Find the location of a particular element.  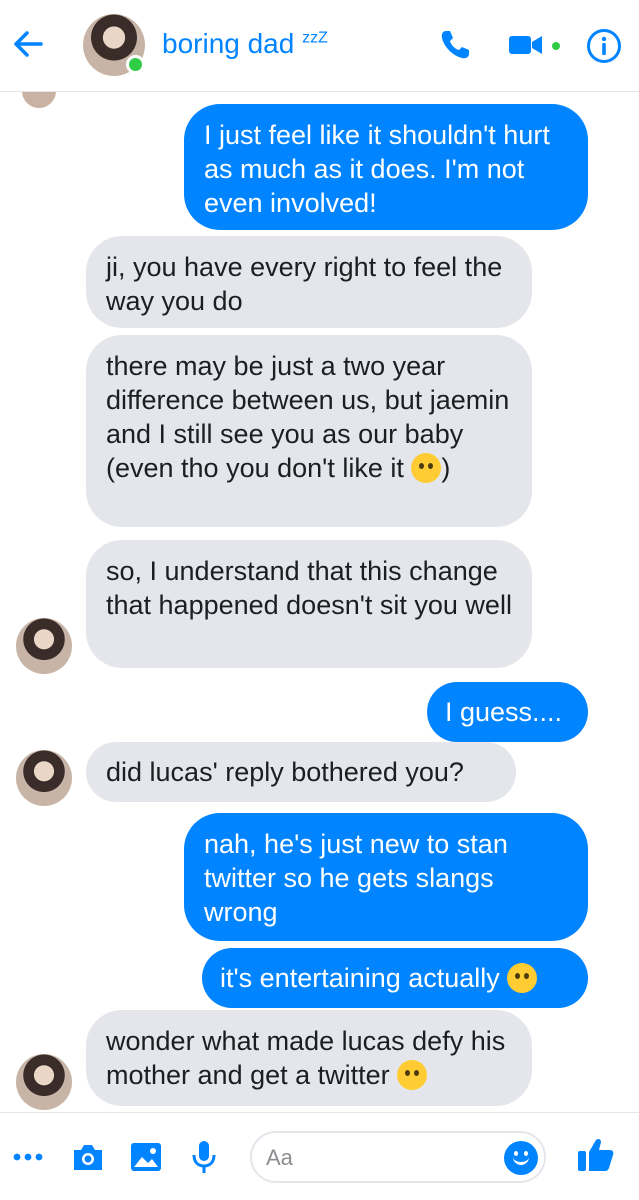

back-arrow-icon is located at coordinates (28, 44).